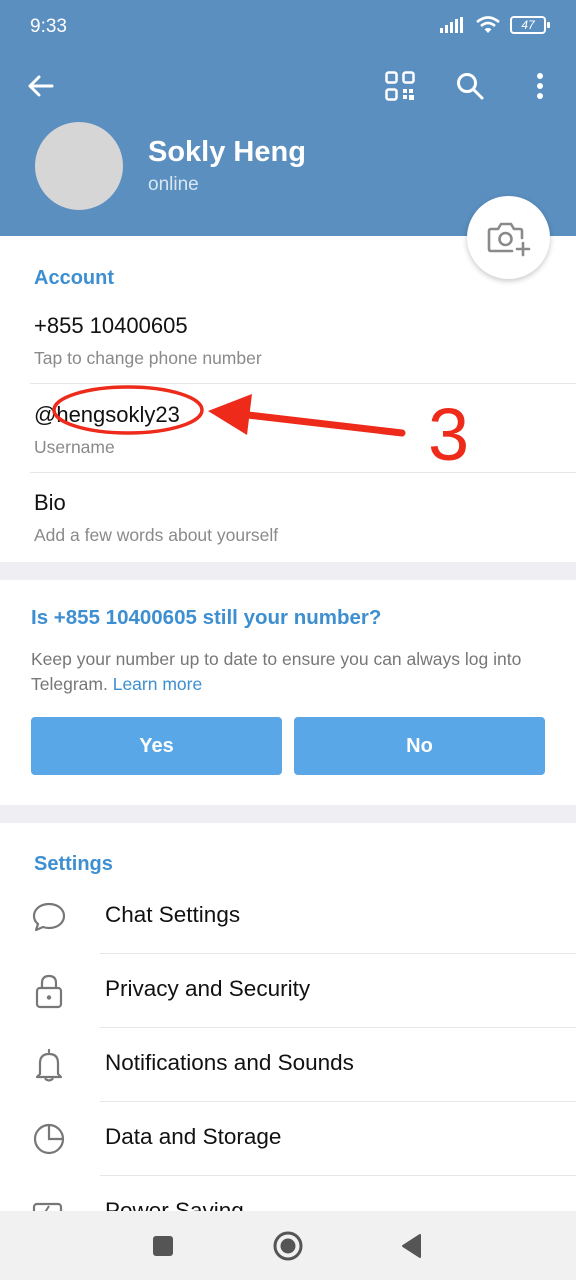 This screenshot has height=1280, width=576. I want to click on settings-item-chat: Chat Settings, so click(288, 917).